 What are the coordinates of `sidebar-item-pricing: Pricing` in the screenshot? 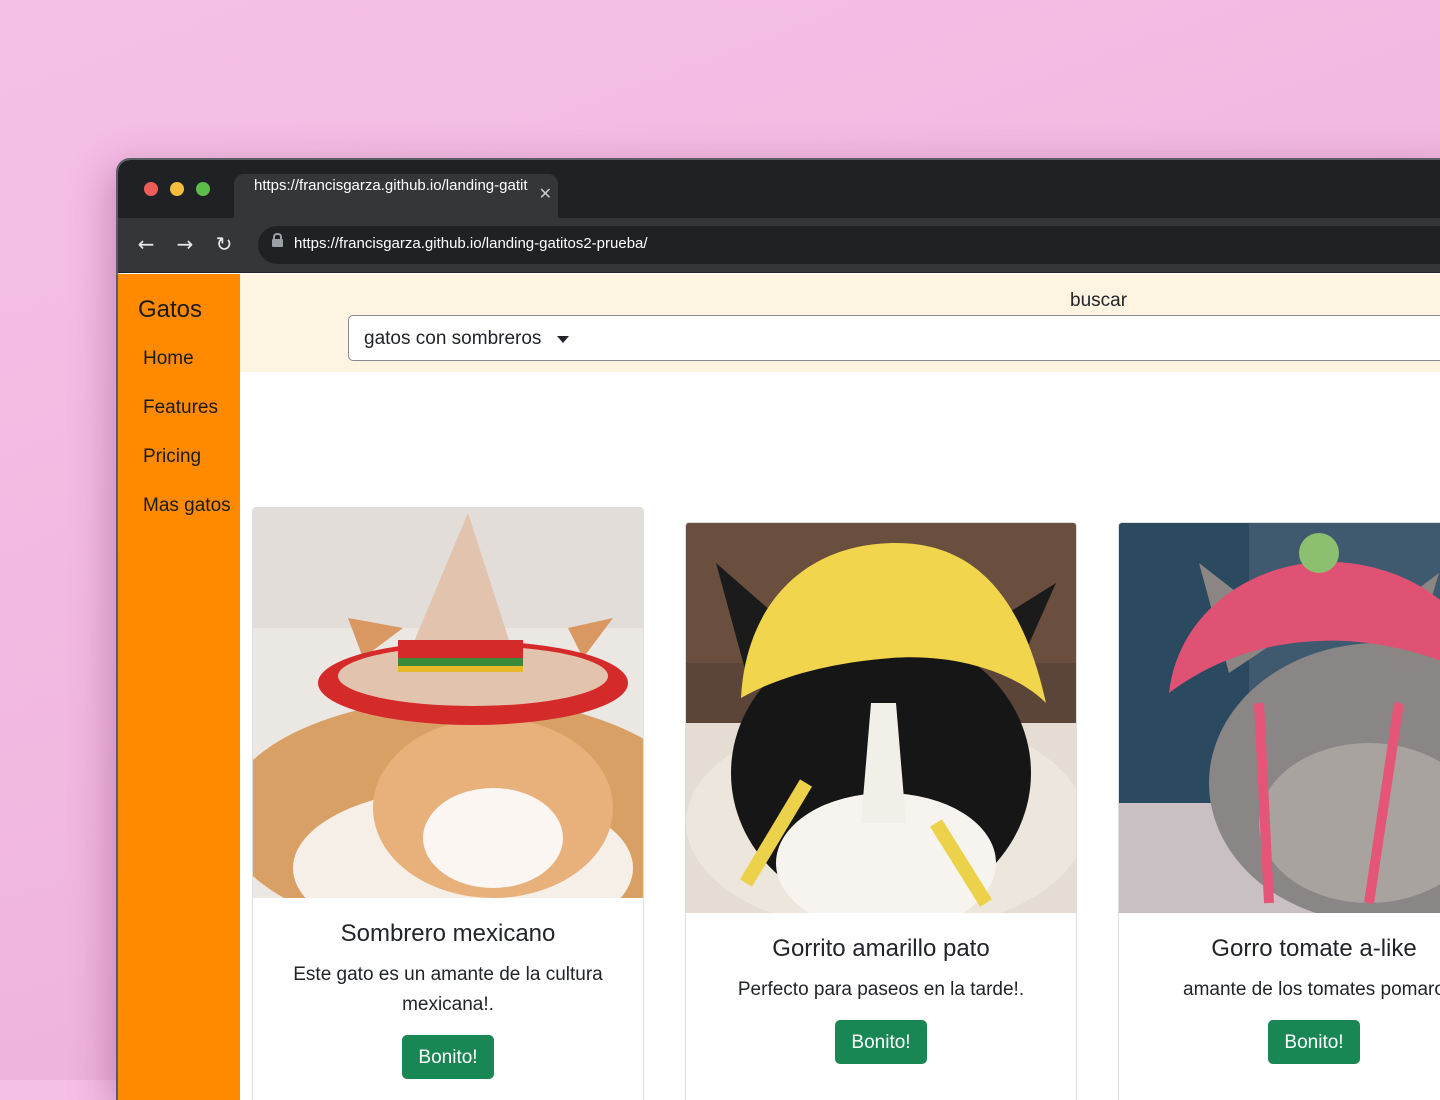 It's located at (188, 457).